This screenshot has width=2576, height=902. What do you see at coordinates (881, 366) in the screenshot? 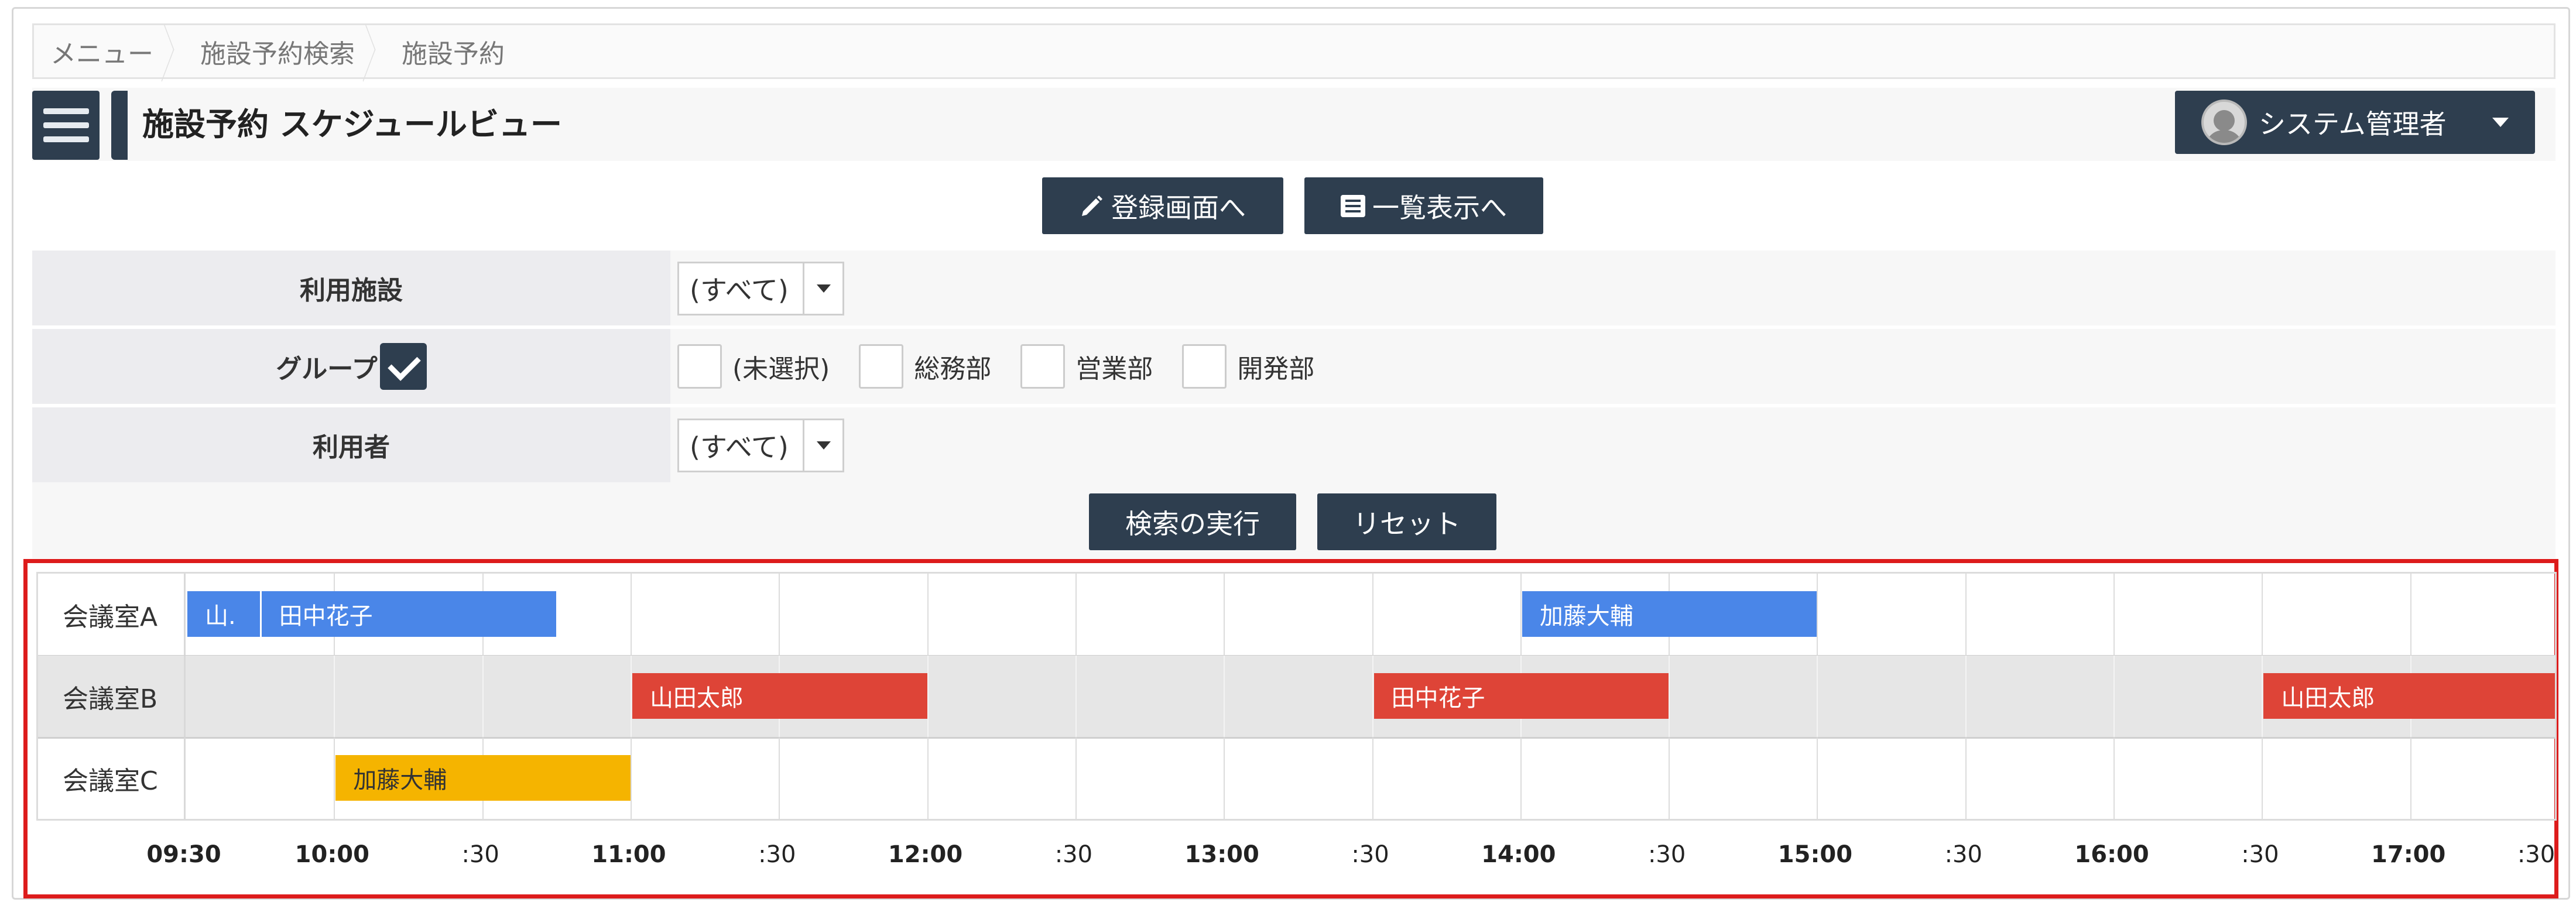
I see `group-option-general-affairs-checkbox` at bounding box center [881, 366].